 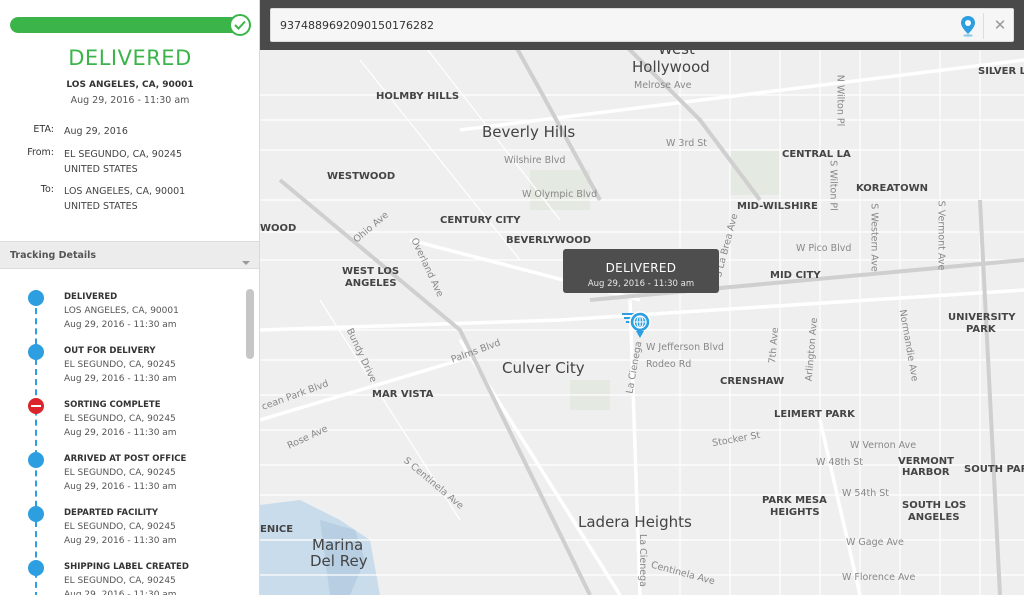 I want to click on map-label: Beverly Hills, so click(x=529, y=132).